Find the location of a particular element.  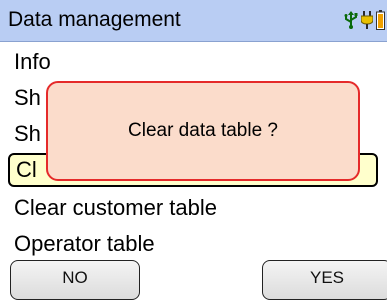

dialog-message: Clear data table ? is located at coordinates (203, 130).